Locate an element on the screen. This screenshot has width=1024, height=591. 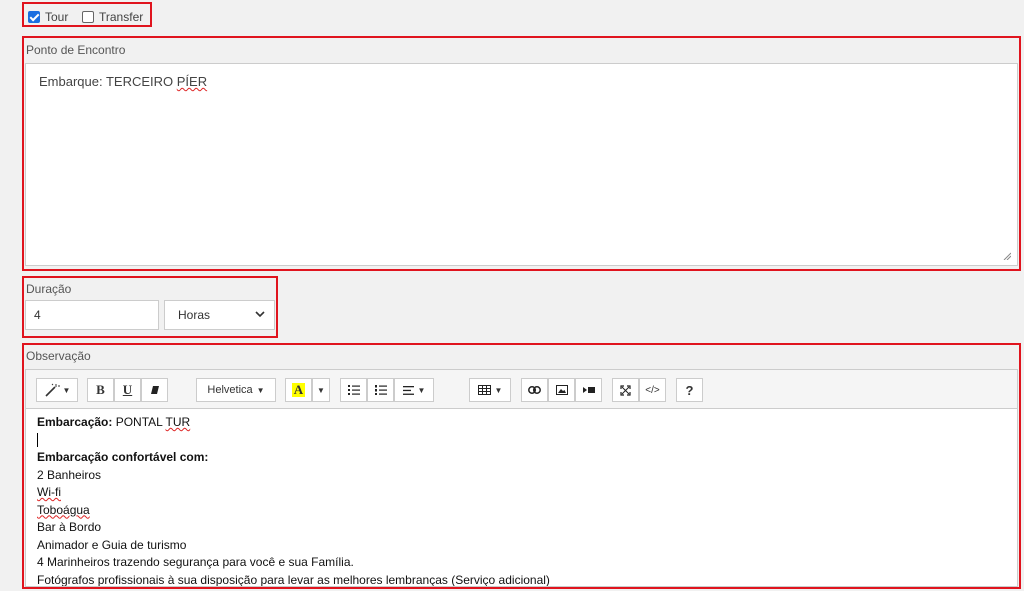
codeview-button: </> is located at coordinates (652, 390).